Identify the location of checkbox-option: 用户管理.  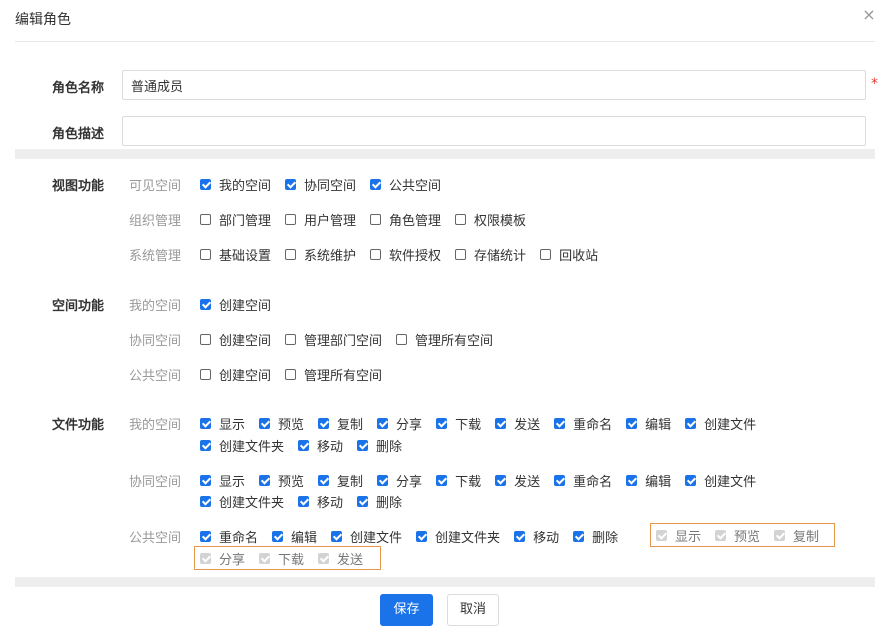
(320, 219).